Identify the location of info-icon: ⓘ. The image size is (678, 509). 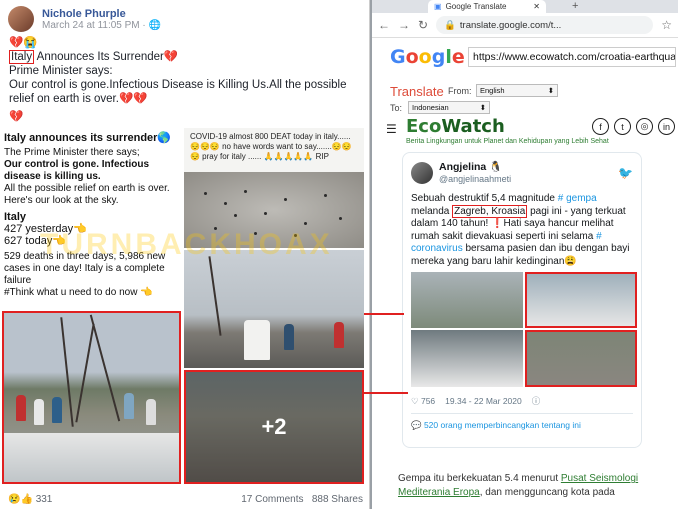
(536, 401).